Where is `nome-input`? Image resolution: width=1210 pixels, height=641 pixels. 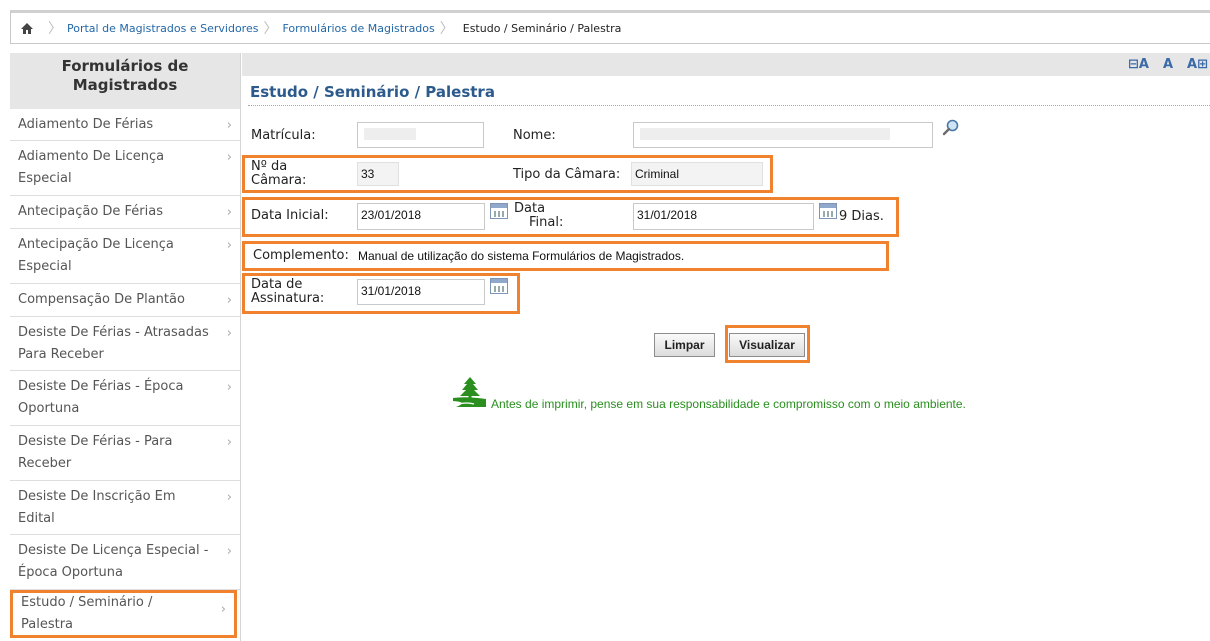
nome-input is located at coordinates (783, 135).